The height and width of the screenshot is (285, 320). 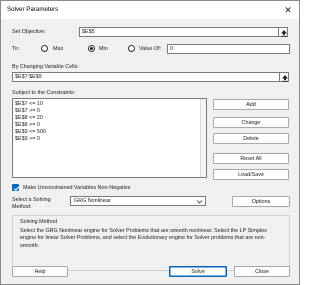 What do you see at coordinates (44, 93) in the screenshot?
I see `constraints-label: Subject to the Constraints:` at bounding box center [44, 93].